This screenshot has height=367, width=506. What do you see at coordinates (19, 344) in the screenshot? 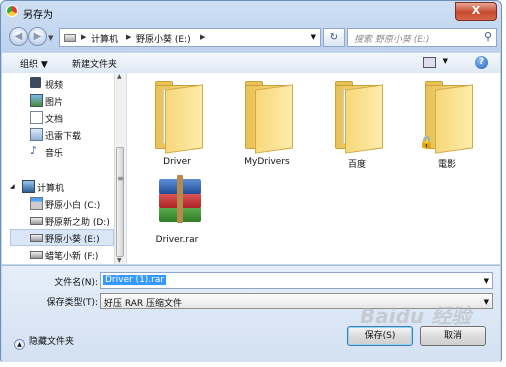
I see `collapse-icon: ▲` at bounding box center [19, 344].